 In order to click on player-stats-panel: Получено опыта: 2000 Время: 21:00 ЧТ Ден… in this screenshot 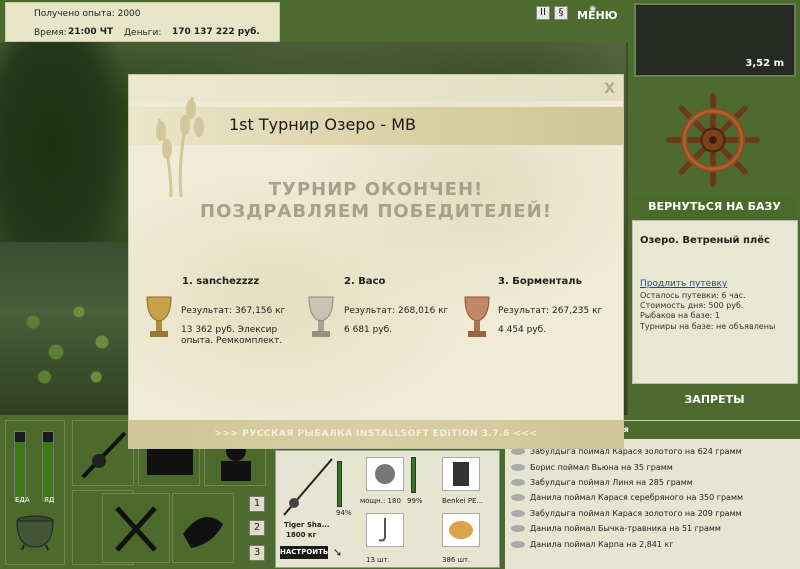, I will do `click(142, 22)`.